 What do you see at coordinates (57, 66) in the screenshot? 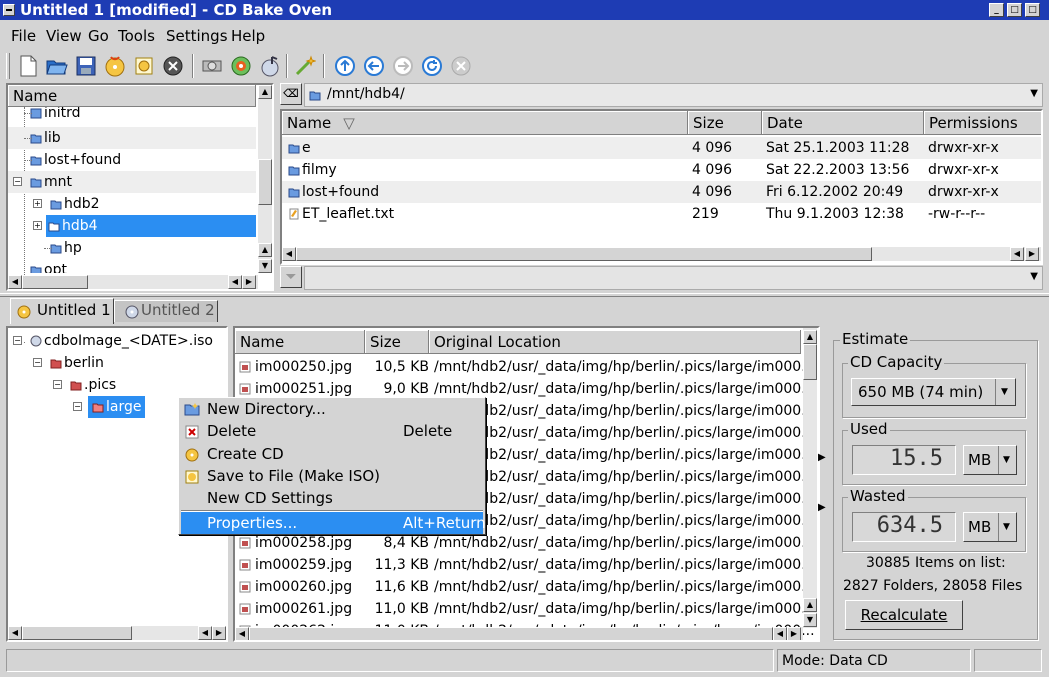
I see `open-icon` at bounding box center [57, 66].